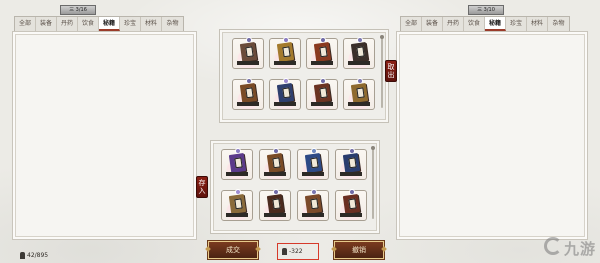 The width and height of the screenshot is (600, 263). What do you see at coordinates (22, 255) in the screenshot?
I see `bag-icon` at bounding box center [22, 255].